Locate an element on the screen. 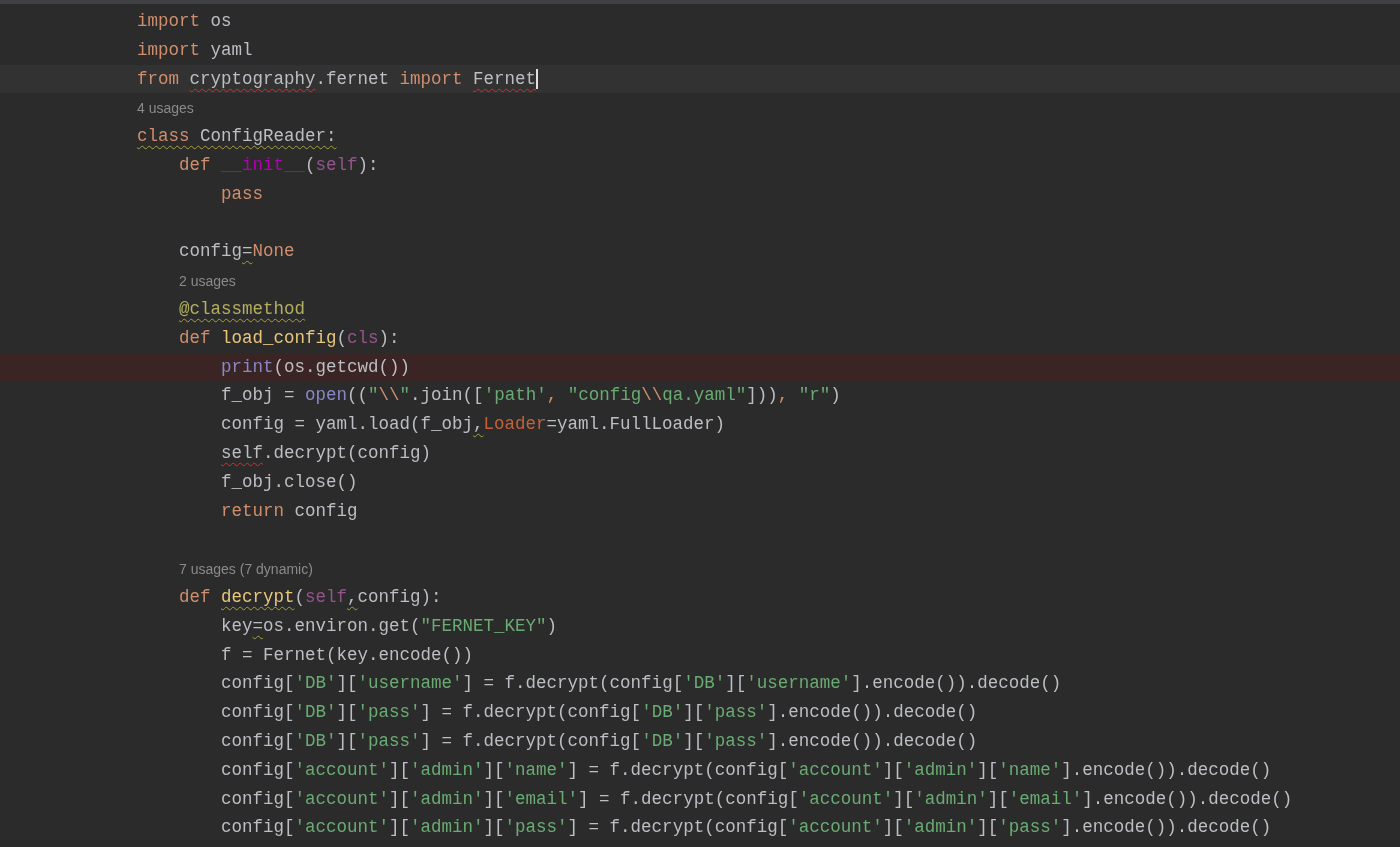  code-line: f_obj = open(("\\".join(['path', "config\\qa.yaml"])), "r") is located at coordinates (531, 396).